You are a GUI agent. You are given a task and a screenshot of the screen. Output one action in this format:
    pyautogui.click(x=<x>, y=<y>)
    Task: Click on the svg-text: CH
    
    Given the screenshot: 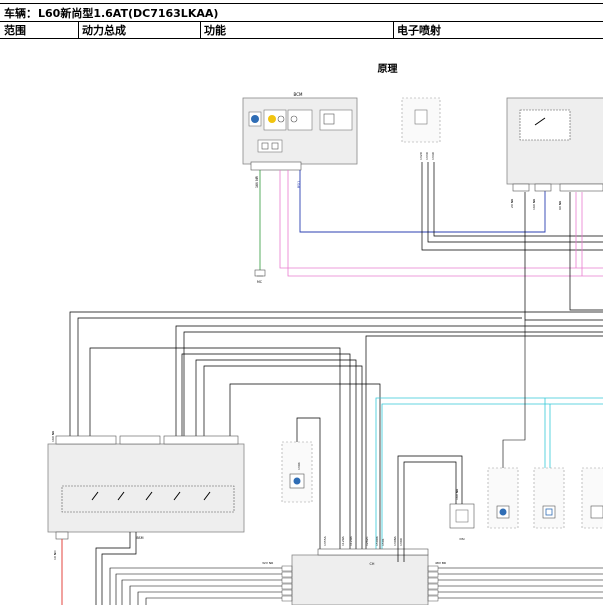 What is the action you would take?
    pyautogui.click(x=372, y=564)
    